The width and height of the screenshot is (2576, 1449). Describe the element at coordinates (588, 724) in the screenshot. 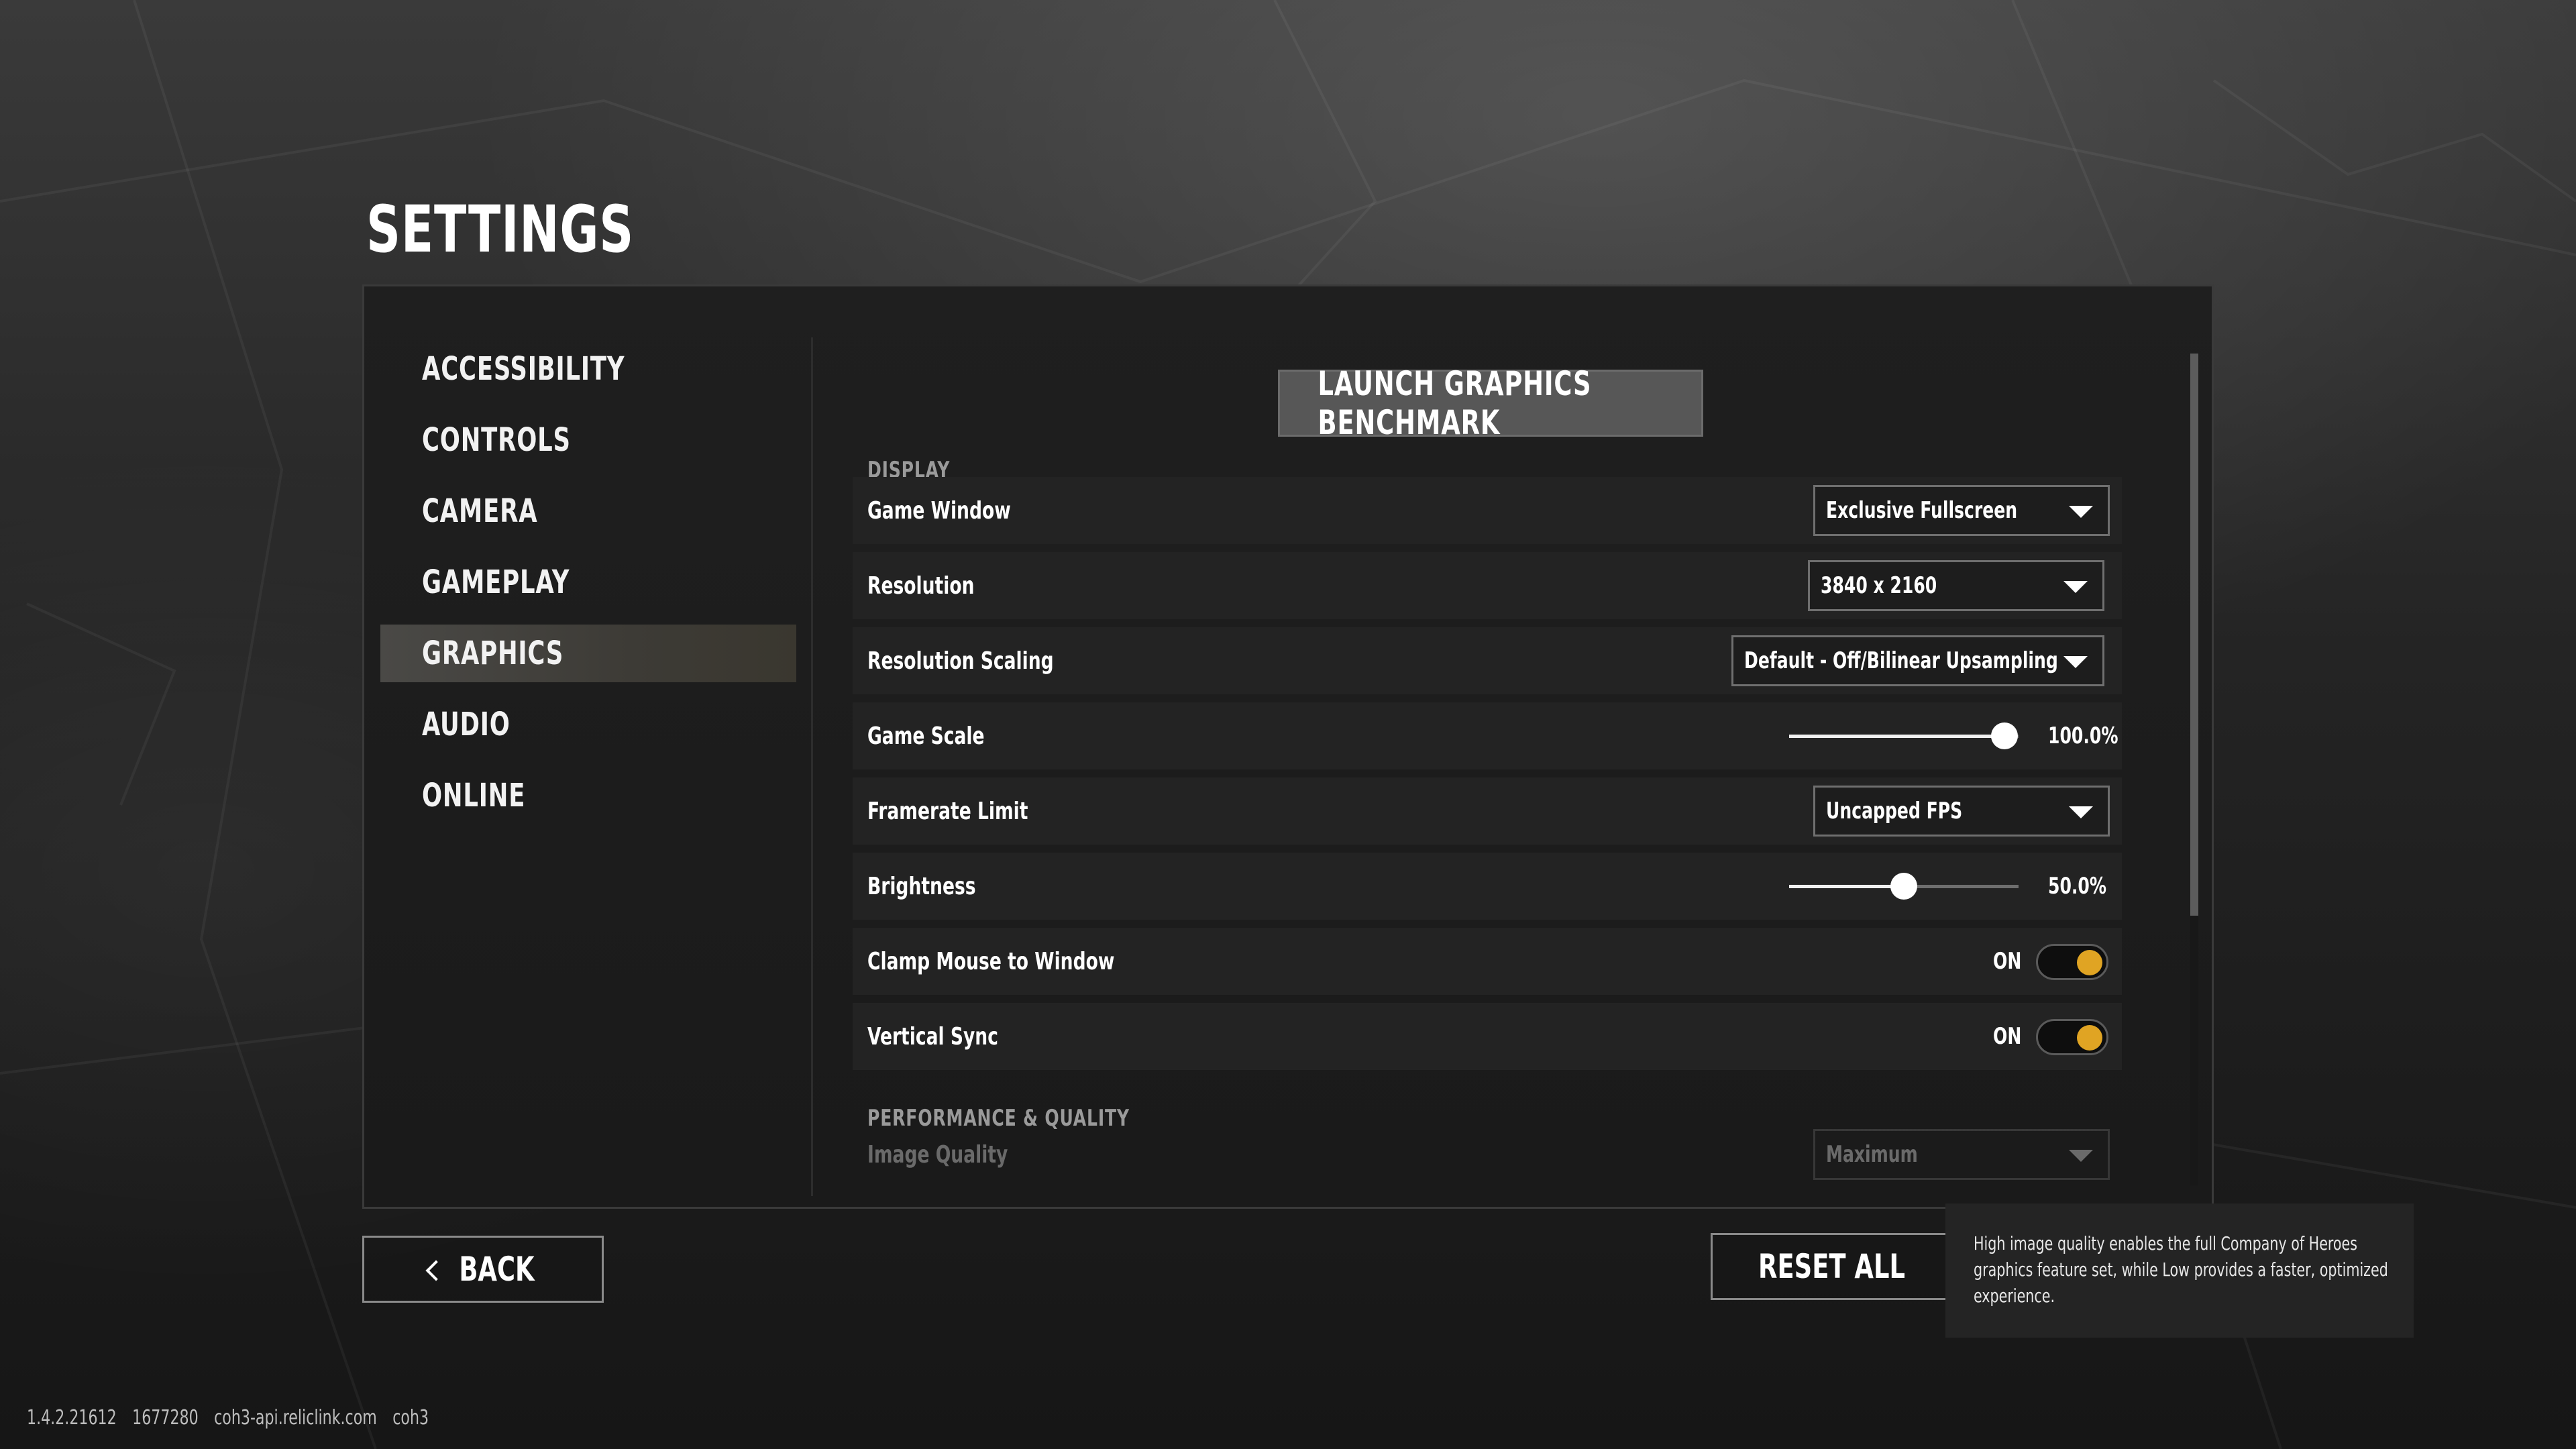

I see `nav-item-audio: AUDIO` at that location.